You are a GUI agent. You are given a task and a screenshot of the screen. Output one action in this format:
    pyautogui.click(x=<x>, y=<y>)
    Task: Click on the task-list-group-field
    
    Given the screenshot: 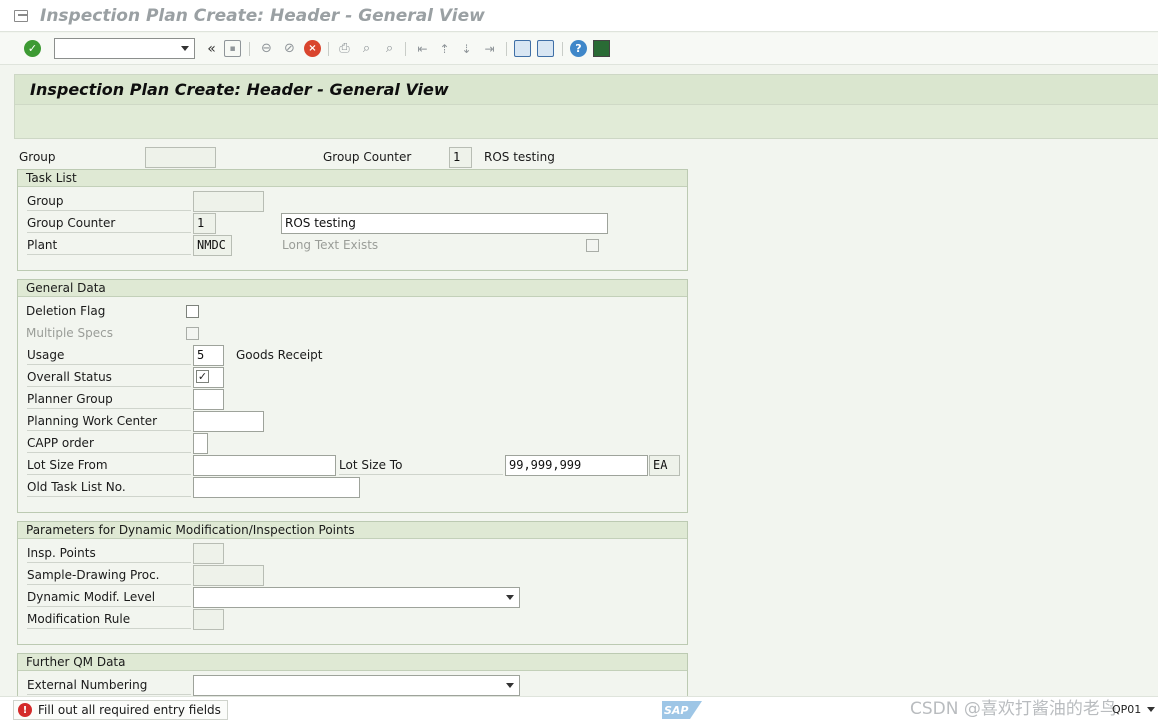 What is the action you would take?
    pyautogui.click(x=228, y=201)
    